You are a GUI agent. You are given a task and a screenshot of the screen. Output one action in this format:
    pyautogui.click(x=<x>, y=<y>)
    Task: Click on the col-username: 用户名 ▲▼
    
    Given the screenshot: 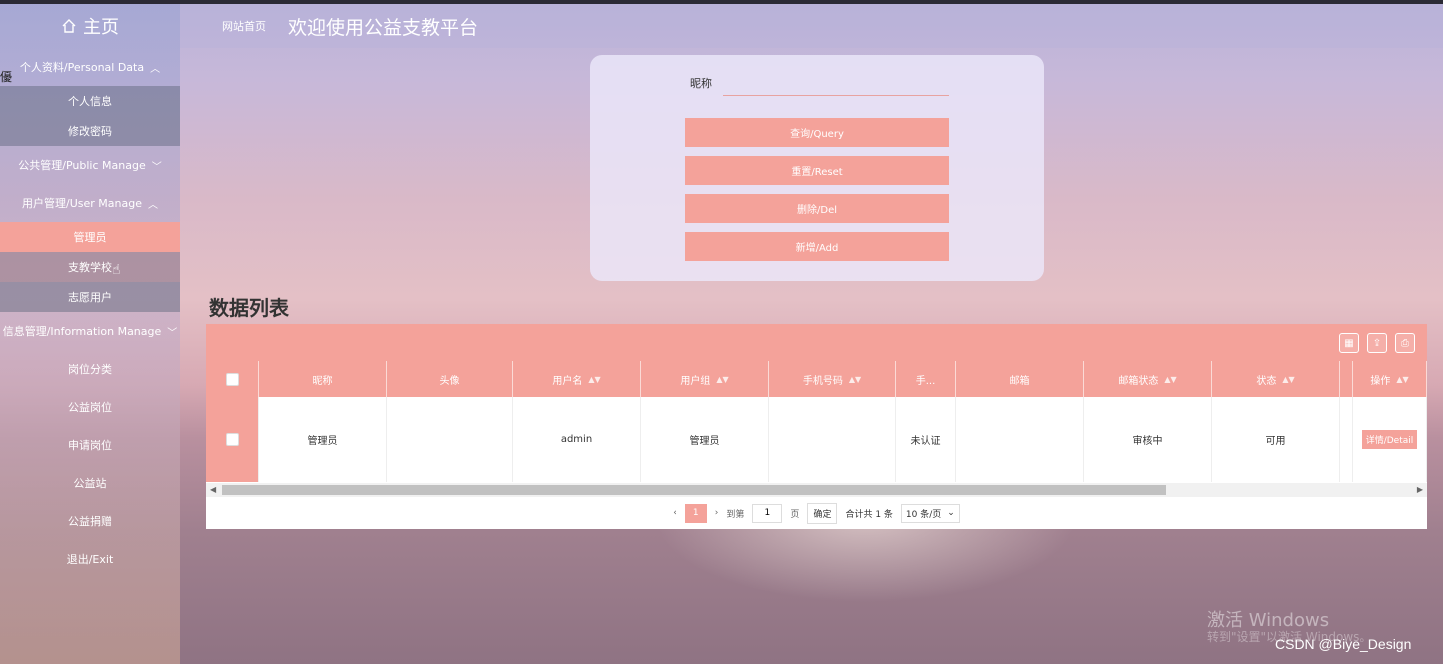 What is the action you would take?
    pyautogui.click(x=577, y=379)
    